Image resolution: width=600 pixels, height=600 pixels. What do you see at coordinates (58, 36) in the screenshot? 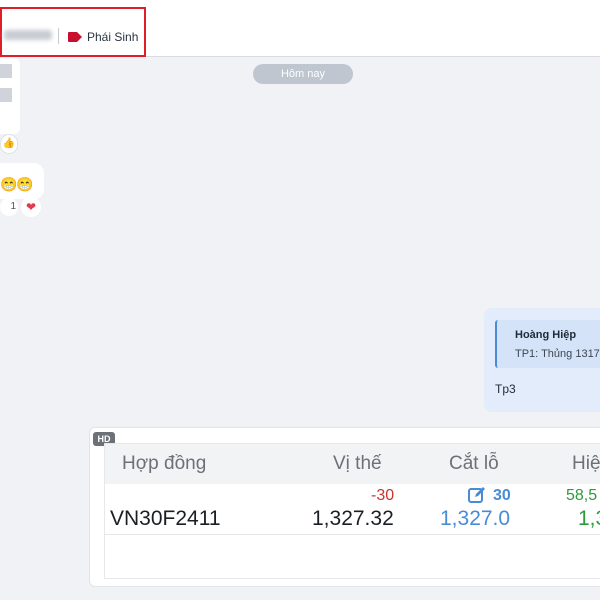
I see `header-separator` at bounding box center [58, 36].